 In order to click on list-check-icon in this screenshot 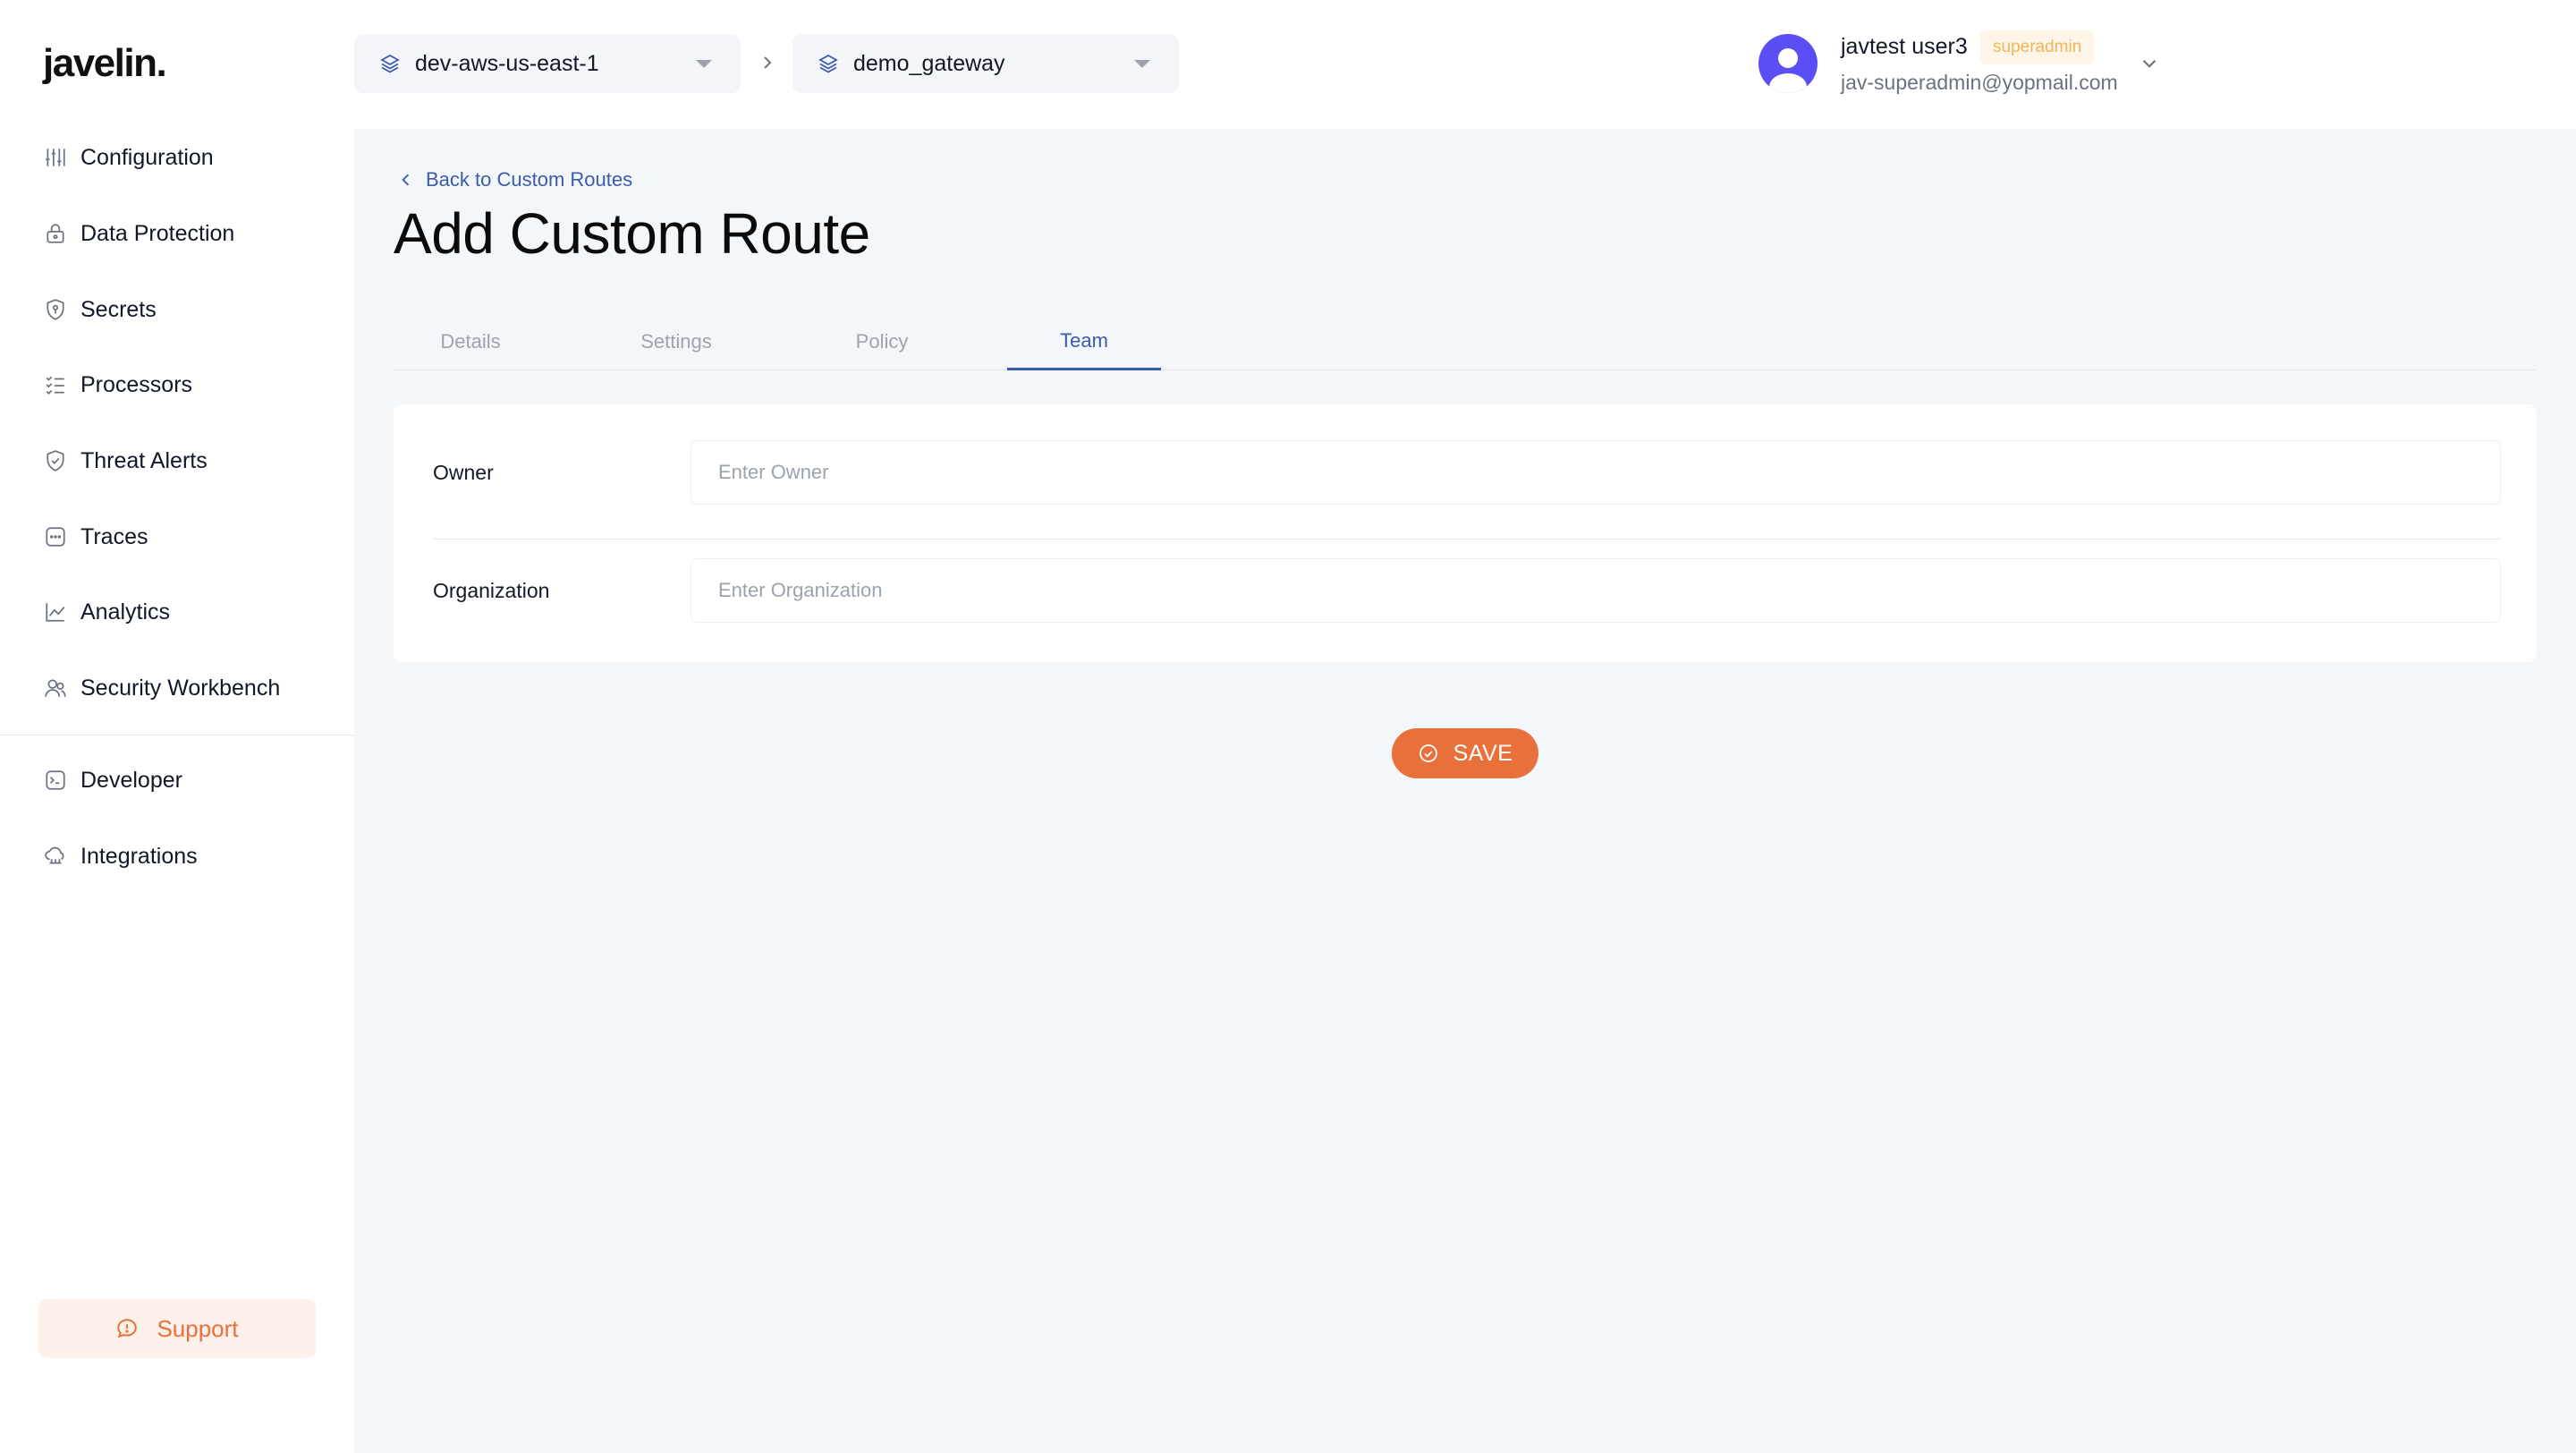, I will do `click(55, 384)`.